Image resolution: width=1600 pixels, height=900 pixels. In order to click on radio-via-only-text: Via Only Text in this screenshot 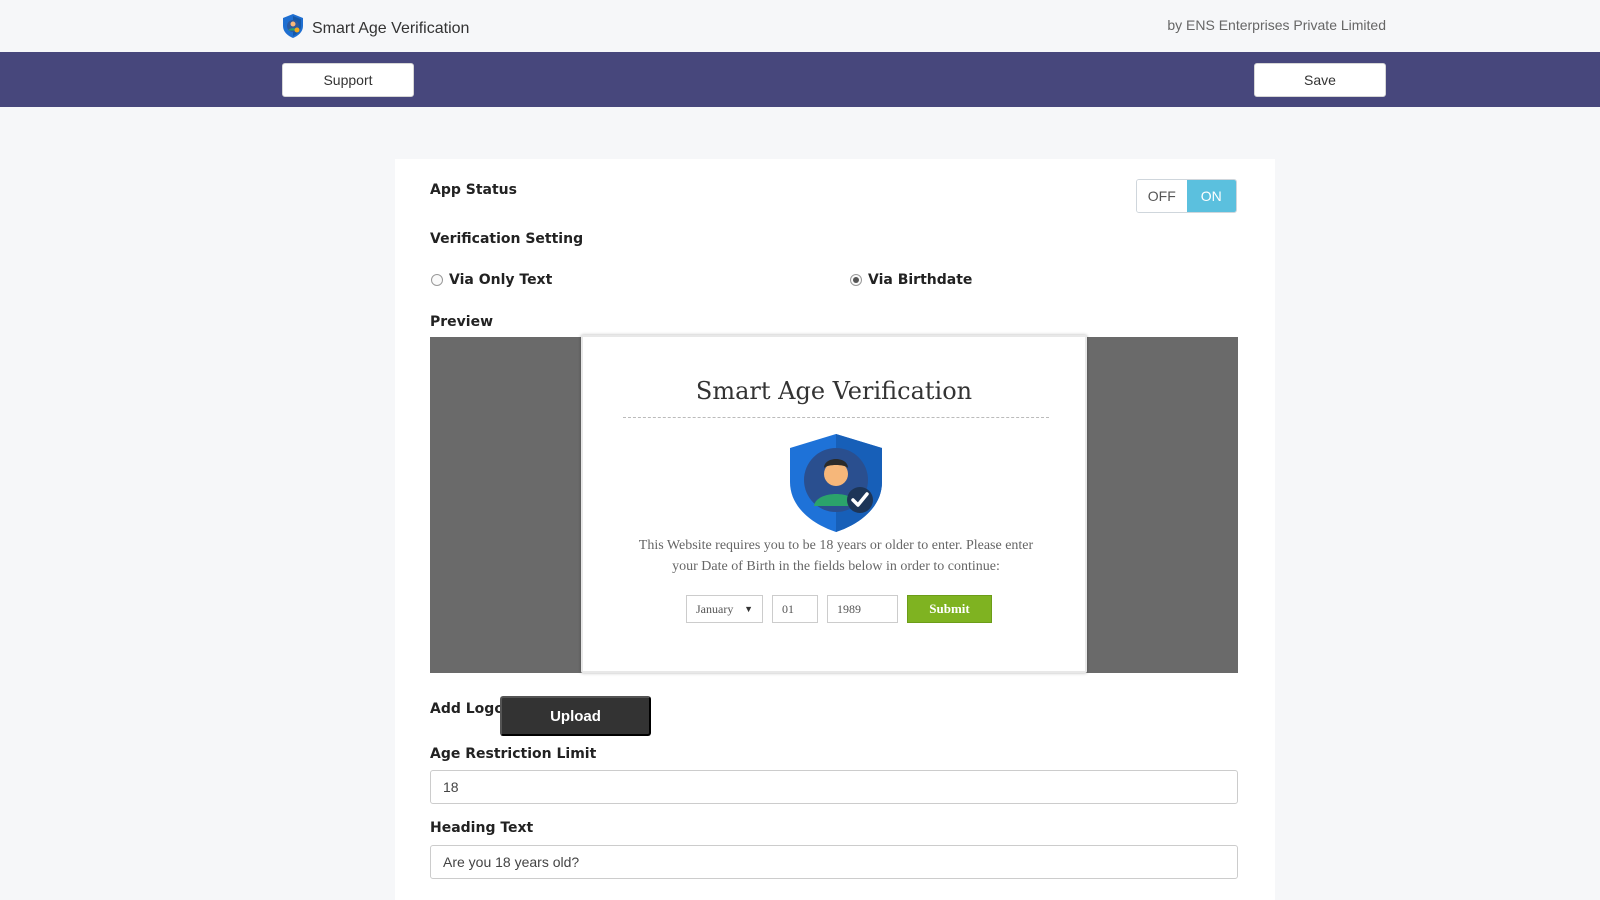, I will do `click(491, 280)`.